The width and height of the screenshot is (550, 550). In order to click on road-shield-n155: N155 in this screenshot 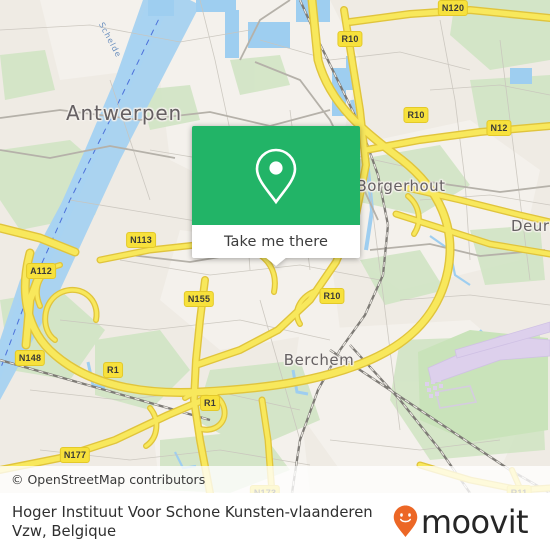, I will do `click(199, 299)`.